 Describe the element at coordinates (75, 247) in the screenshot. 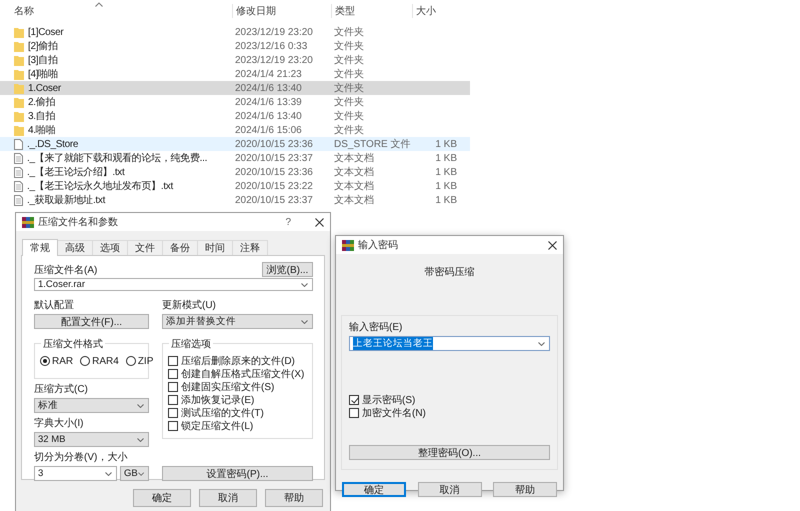

I see `tab: 高级` at that location.